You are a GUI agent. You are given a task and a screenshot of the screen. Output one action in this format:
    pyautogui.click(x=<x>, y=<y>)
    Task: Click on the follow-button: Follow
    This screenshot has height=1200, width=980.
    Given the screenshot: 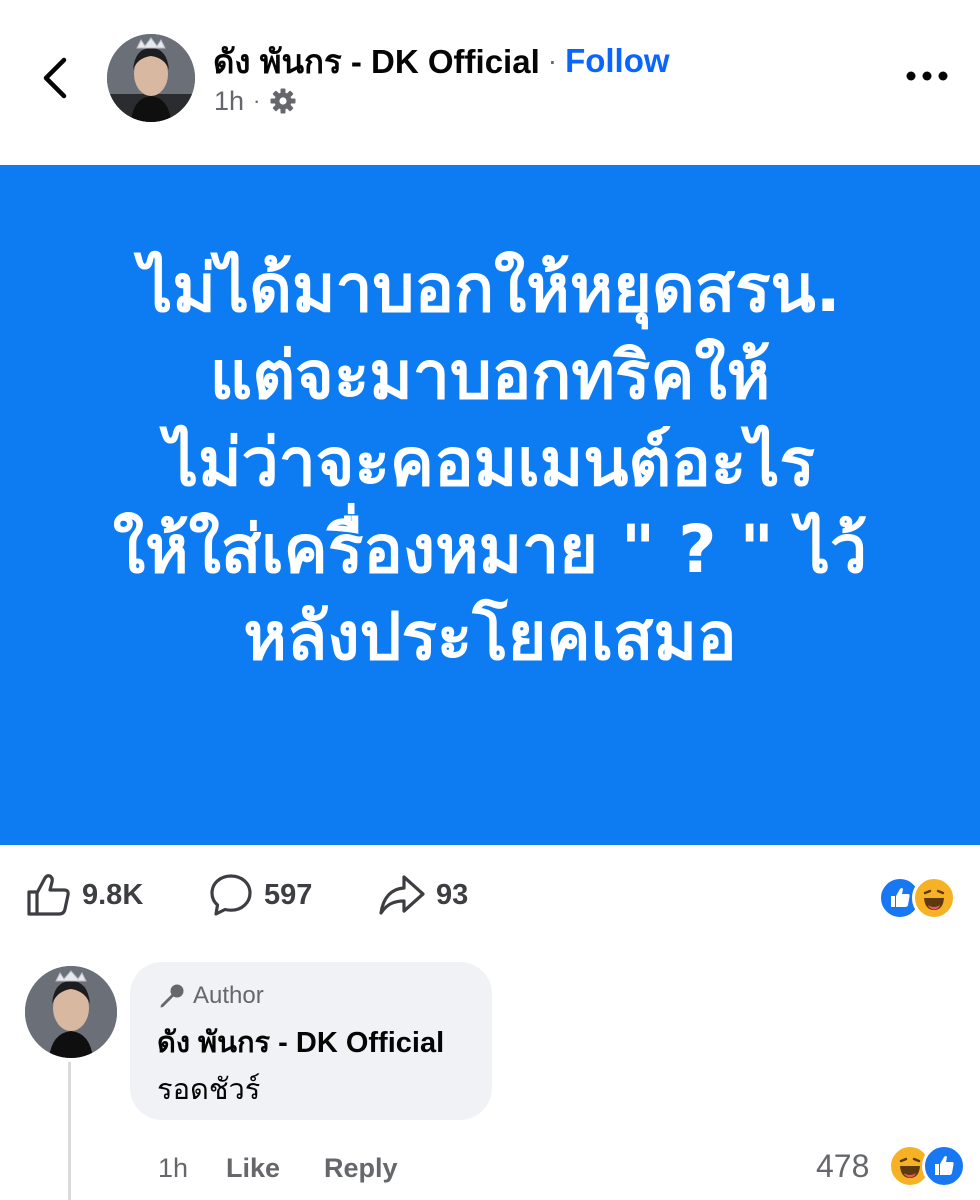 What is the action you would take?
    pyautogui.click(x=617, y=61)
    